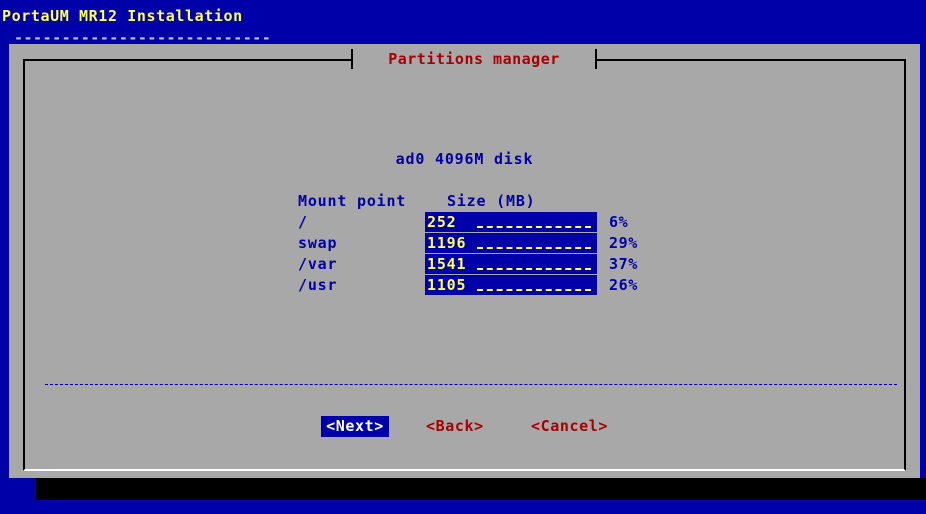  What do you see at coordinates (491, 201) in the screenshot?
I see `size-header: Size (MB)` at bounding box center [491, 201].